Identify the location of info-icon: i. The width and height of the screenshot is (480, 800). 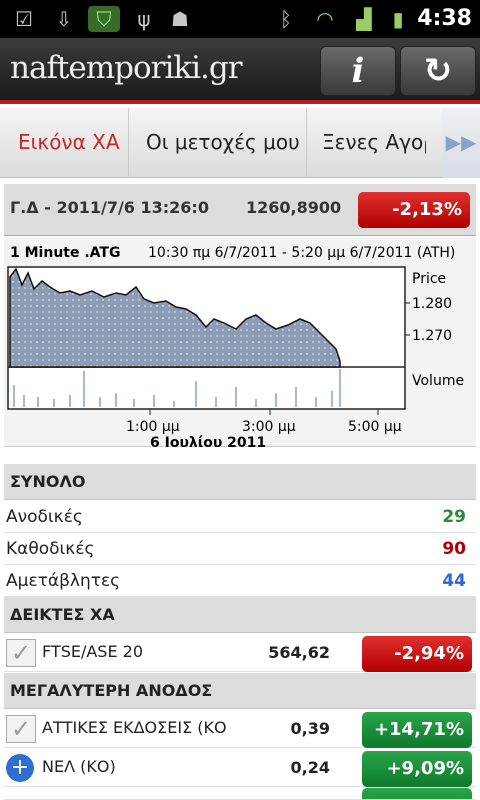
(358, 71).